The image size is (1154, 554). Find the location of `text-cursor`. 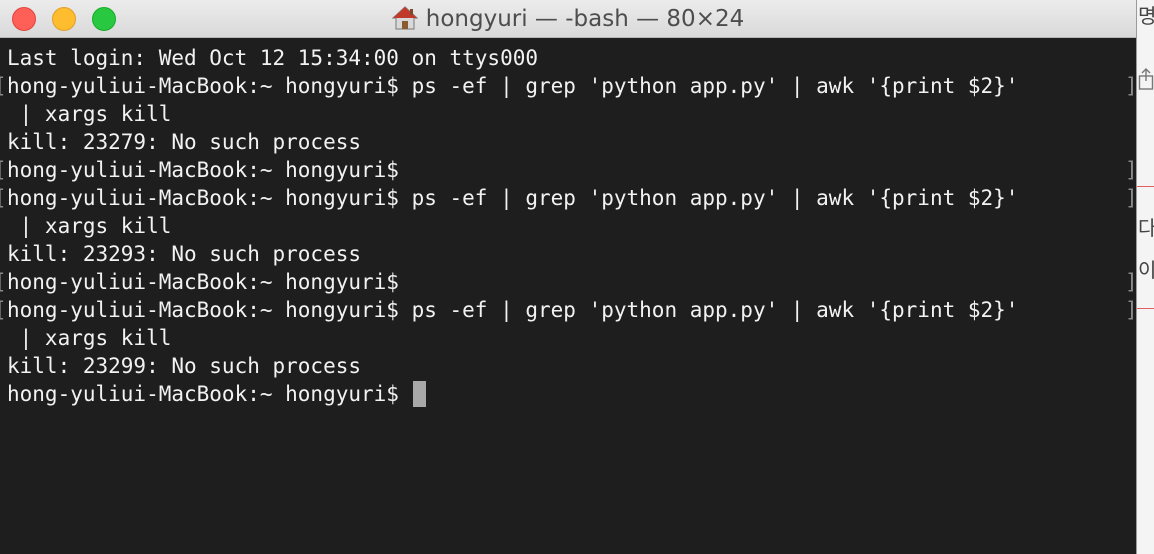

text-cursor is located at coordinates (419, 394).